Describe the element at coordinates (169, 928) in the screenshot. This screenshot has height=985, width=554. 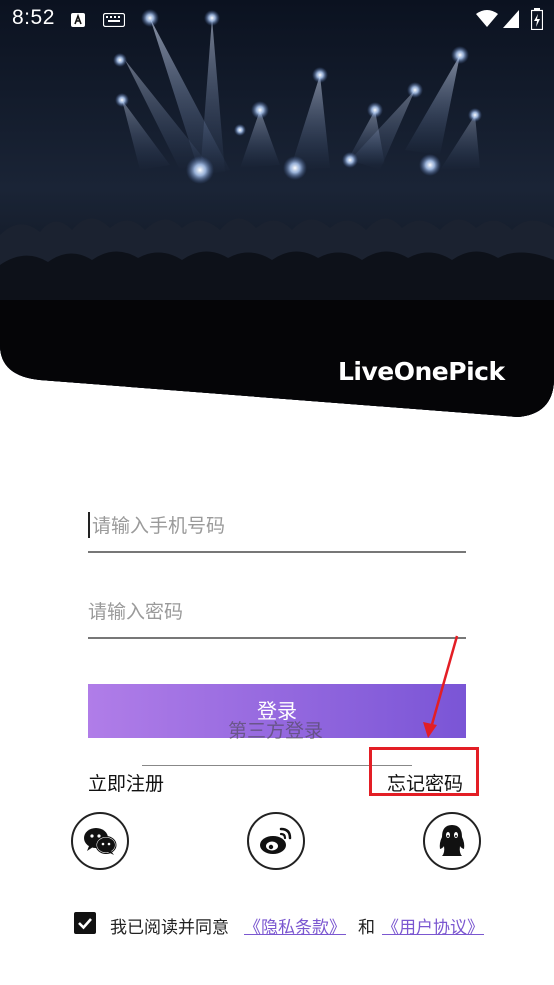
I see `agreement-prefix: 我已阅读并同意` at that location.